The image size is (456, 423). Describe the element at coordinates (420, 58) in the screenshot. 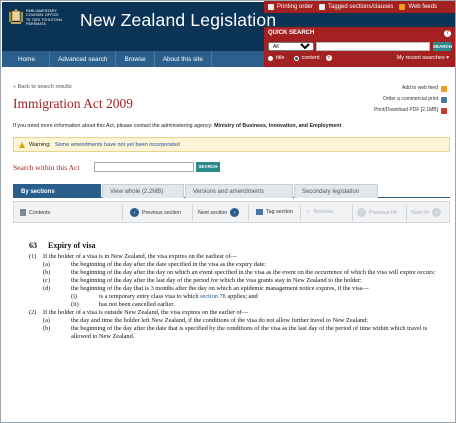

I see `recent-searches-label: My recent searches` at that location.